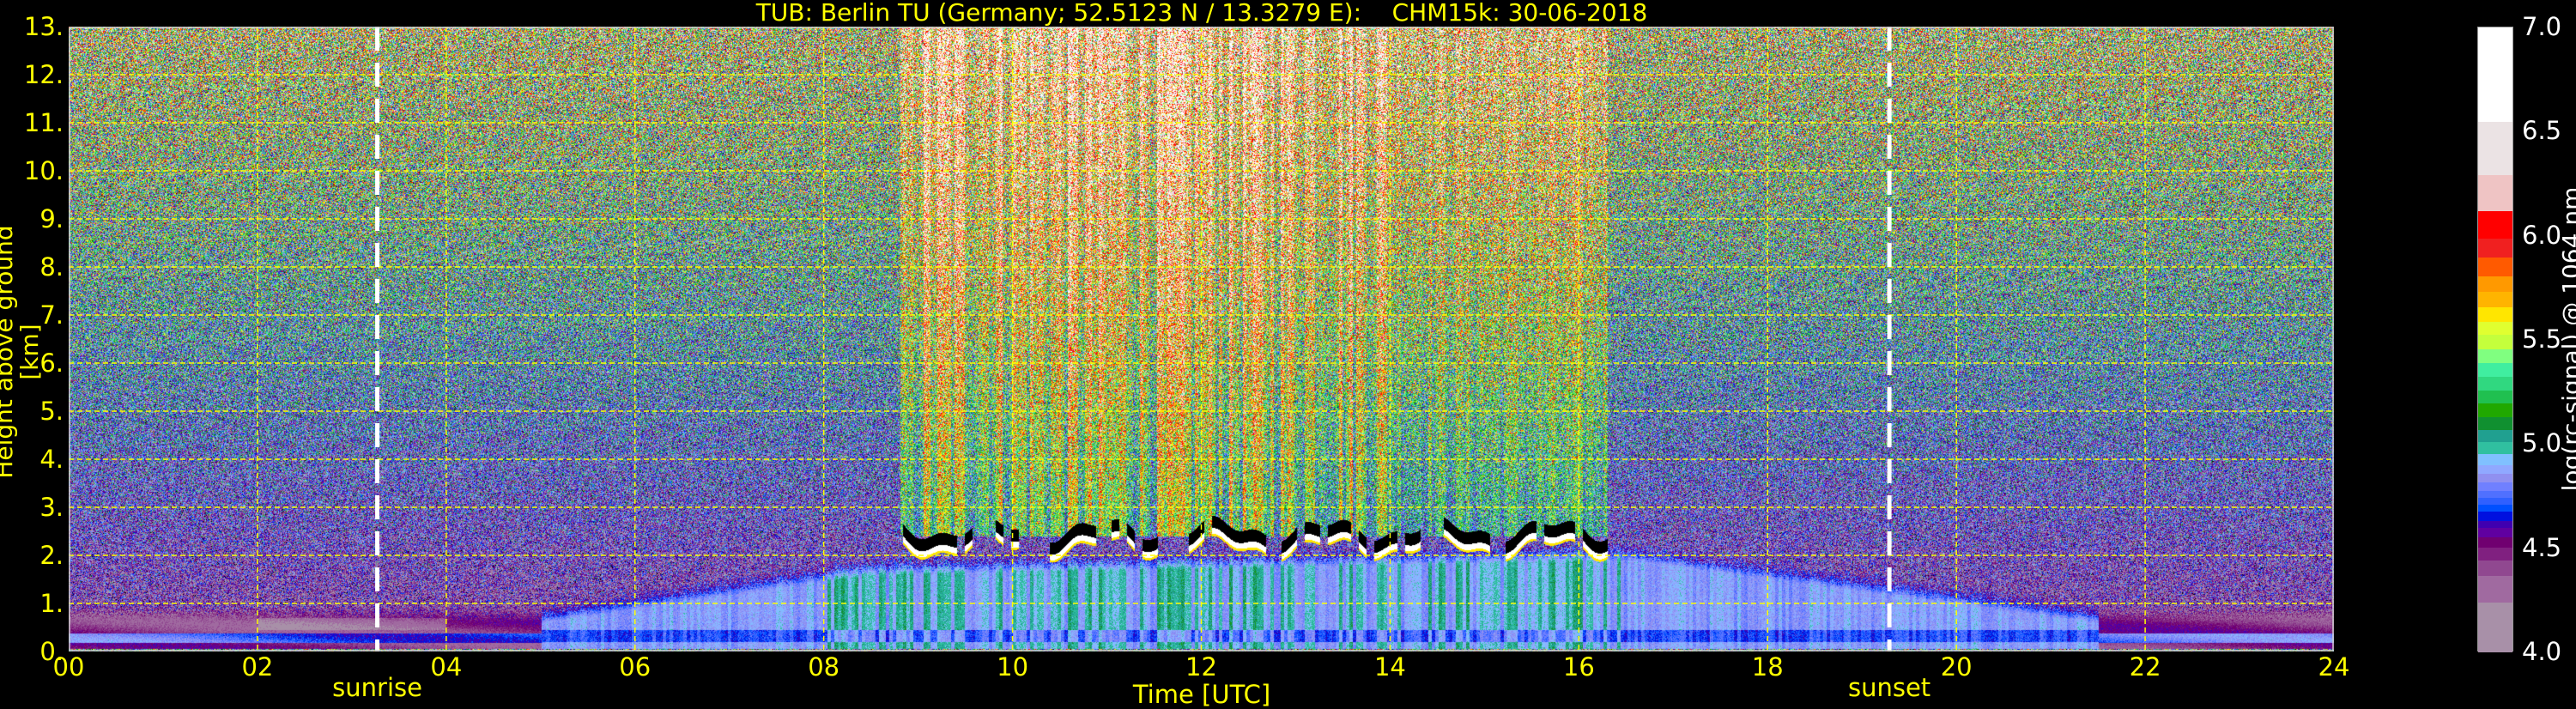 Image resolution: width=2576 pixels, height=709 pixels. Describe the element at coordinates (1578, 667) in the screenshot. I see `x-tick-label: 16` at that location.